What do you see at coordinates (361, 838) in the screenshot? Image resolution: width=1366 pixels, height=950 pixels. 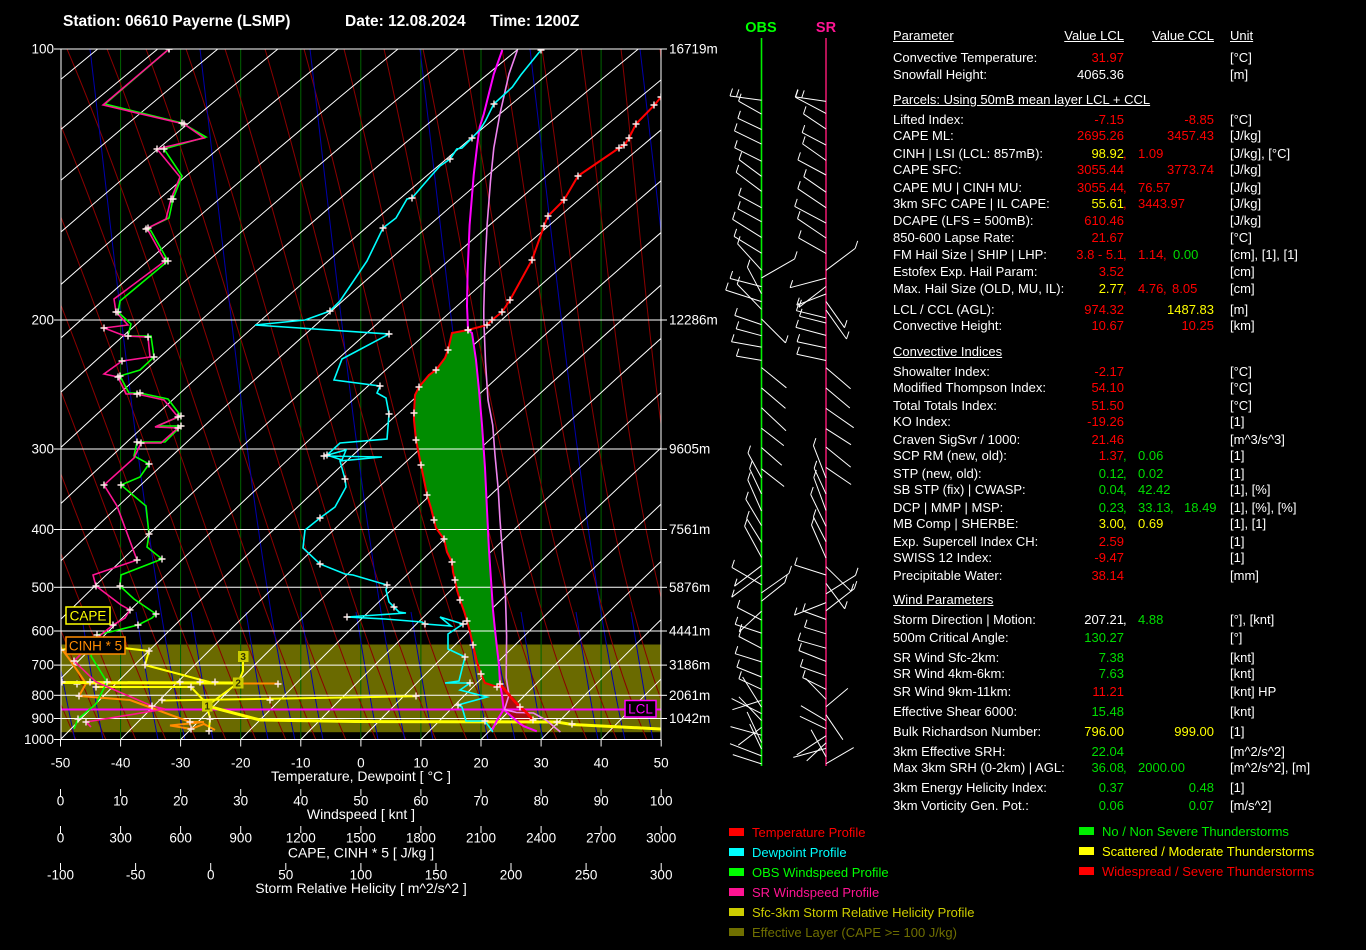 I see `svg-text: 1500` at bounding box center [361, 838].